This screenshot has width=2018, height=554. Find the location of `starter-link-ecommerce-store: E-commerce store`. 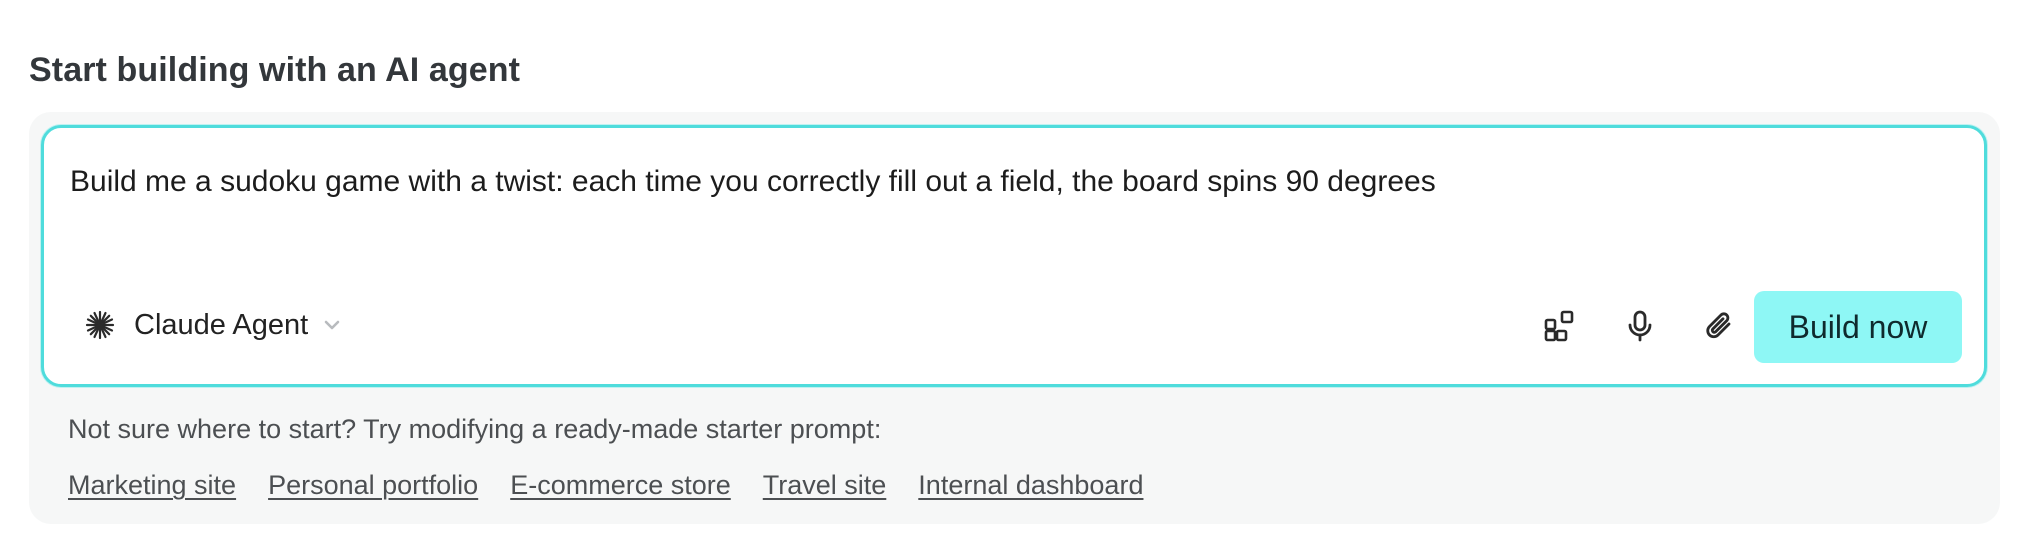

starter-link-ecommerce-store: E-commerce store is located at coordinates (620, 485).